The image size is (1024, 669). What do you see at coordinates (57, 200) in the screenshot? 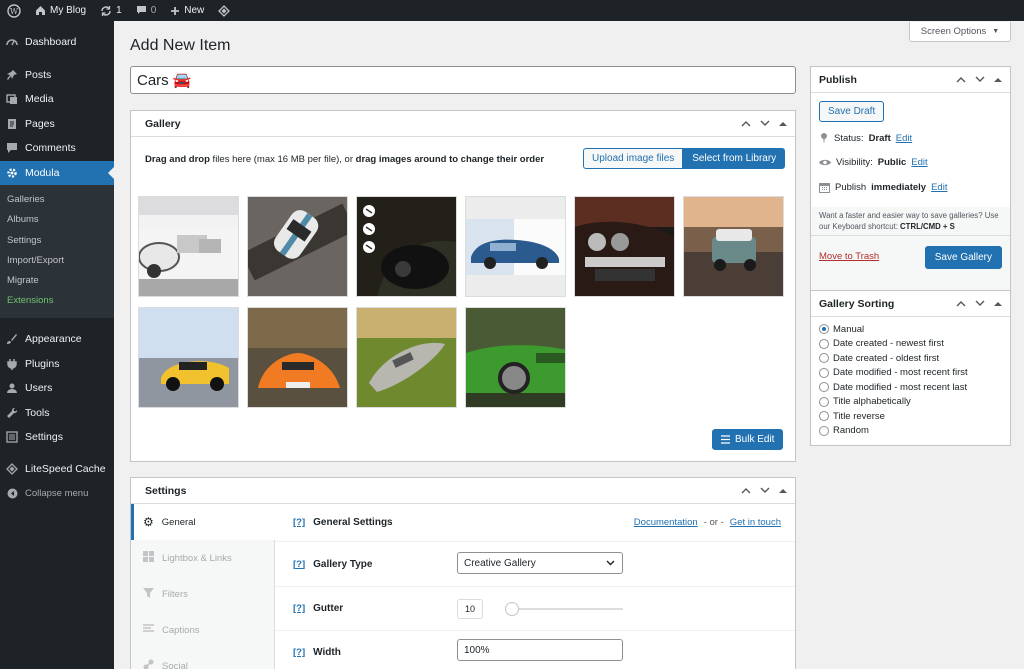
I see `submenu-galleries: Galleries` at bounding box center [57, 200].